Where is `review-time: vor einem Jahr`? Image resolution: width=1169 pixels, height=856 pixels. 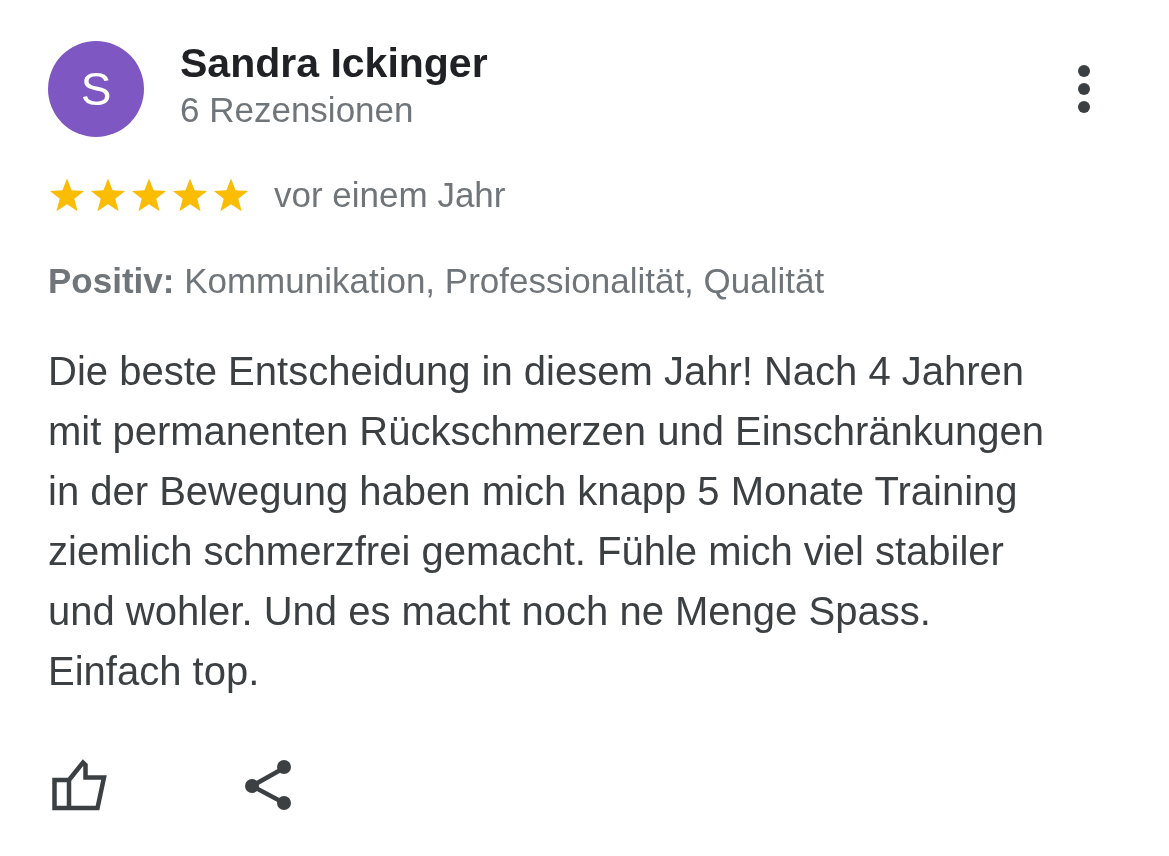 review-time: vor einem Jahr is located at coordinates (390, 195).